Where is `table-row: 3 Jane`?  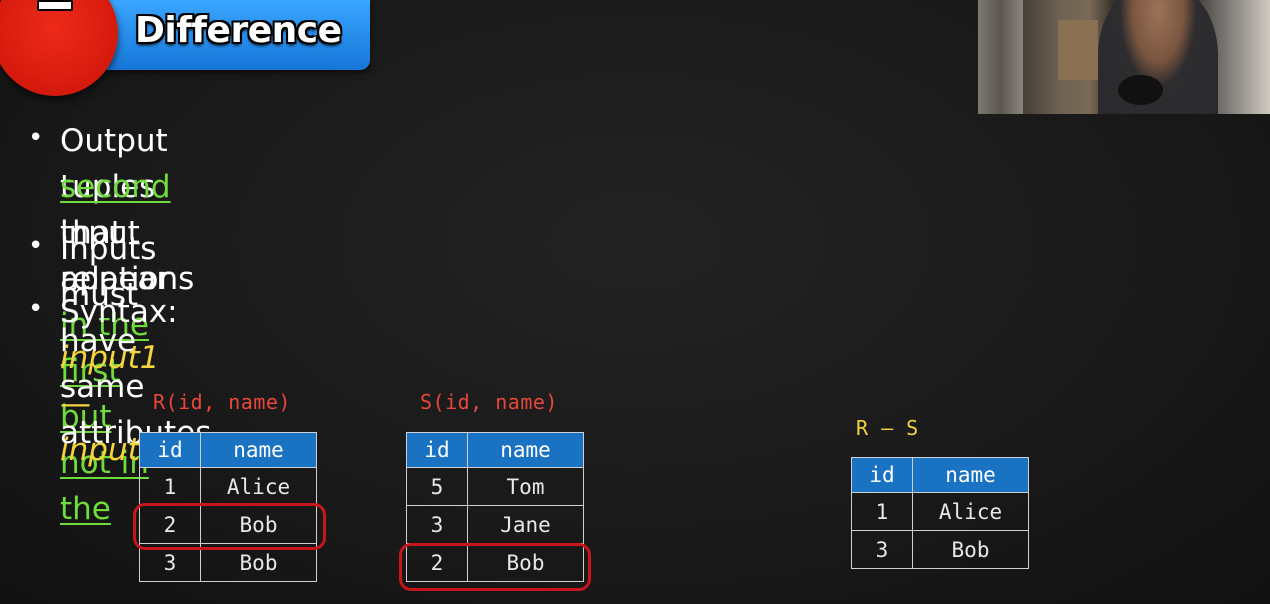 table-row: 3 Jane is located at coordinates (495, 524).